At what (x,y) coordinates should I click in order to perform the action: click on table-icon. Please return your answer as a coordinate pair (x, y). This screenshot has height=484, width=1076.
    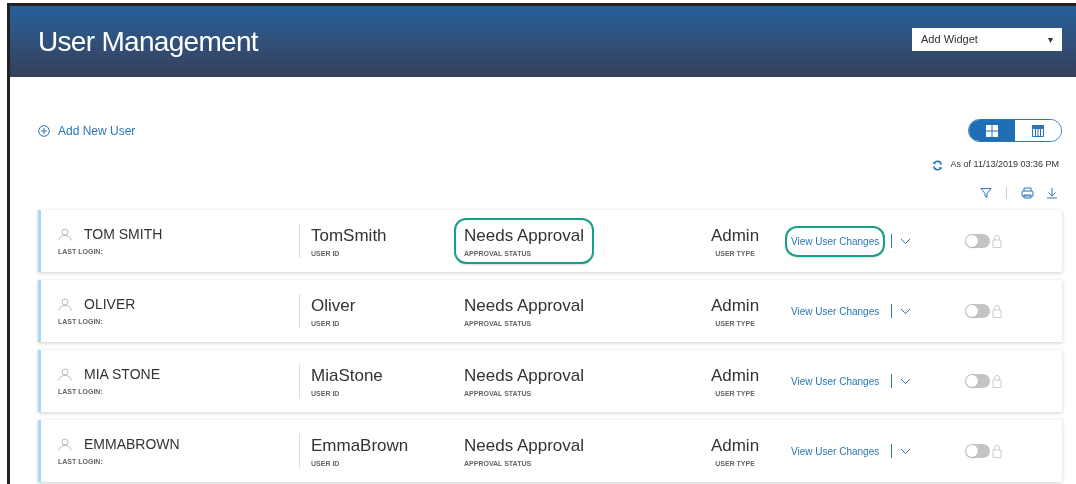
    Looking at the image, I should click on (1038, 130).